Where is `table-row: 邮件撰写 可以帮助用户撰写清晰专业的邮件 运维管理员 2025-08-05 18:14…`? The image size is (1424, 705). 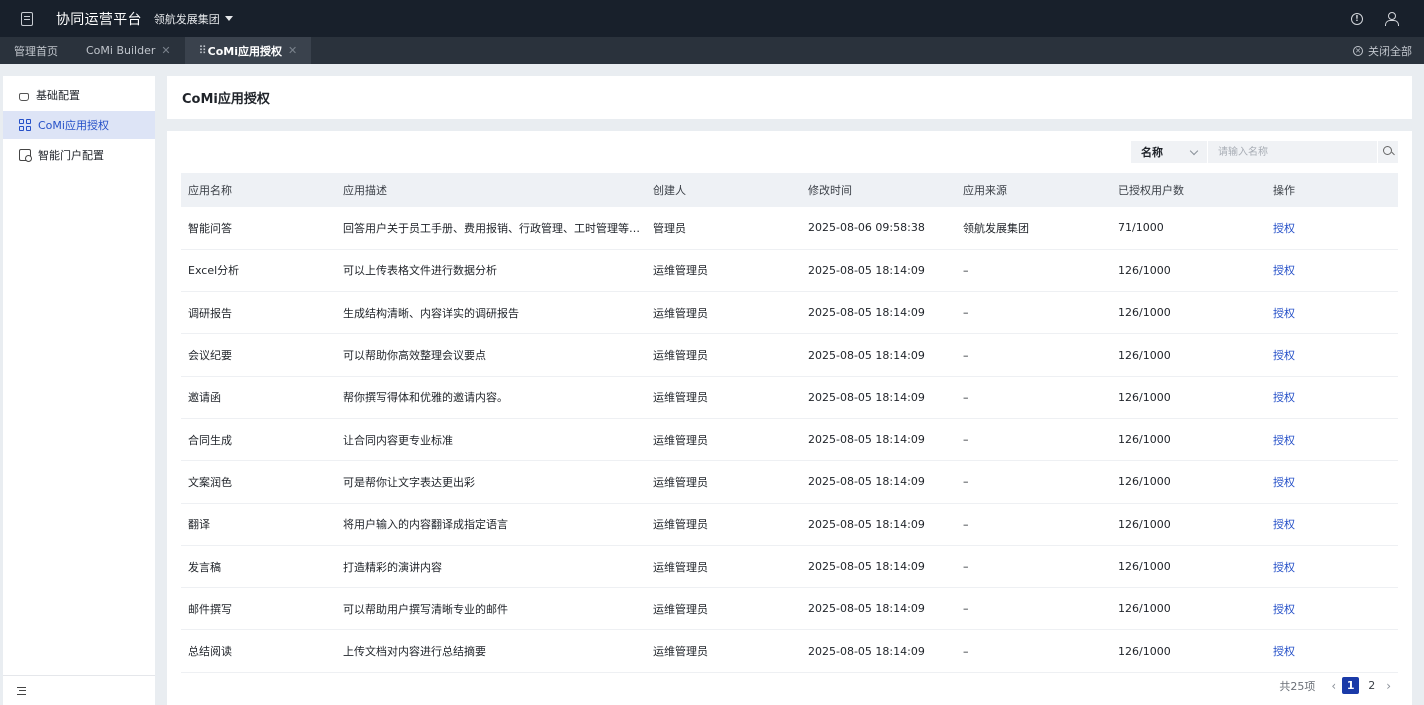 table-row: 邮件撰写 可以帮助用户撰写清晰专业的邮件 运维管理员 2025-08-05 18:14… is located at coordinates (789, 609).